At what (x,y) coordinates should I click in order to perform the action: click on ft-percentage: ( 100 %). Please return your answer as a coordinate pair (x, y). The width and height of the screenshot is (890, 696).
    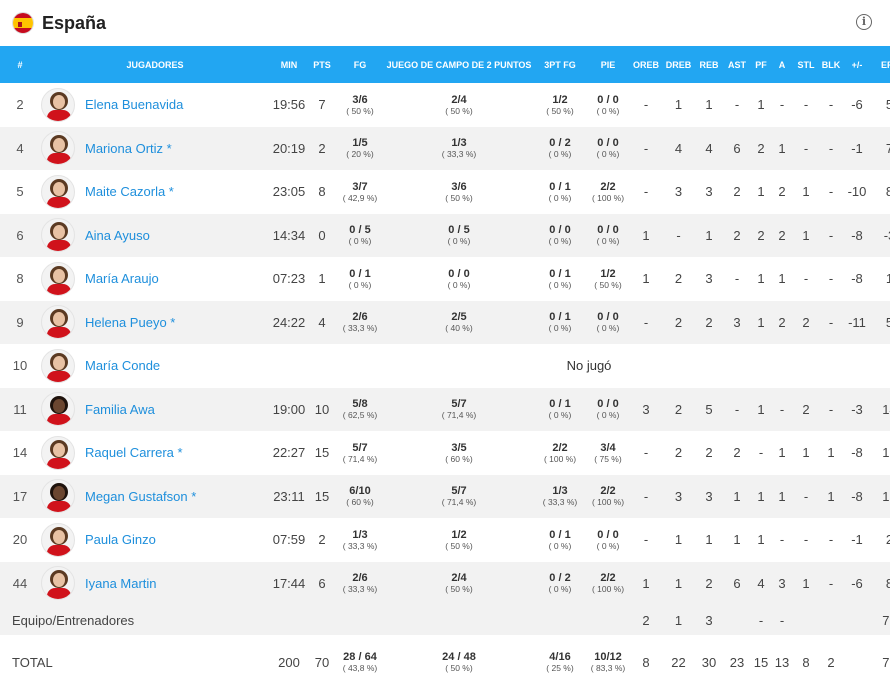
    Looking at the image, I should click on (608, 197).